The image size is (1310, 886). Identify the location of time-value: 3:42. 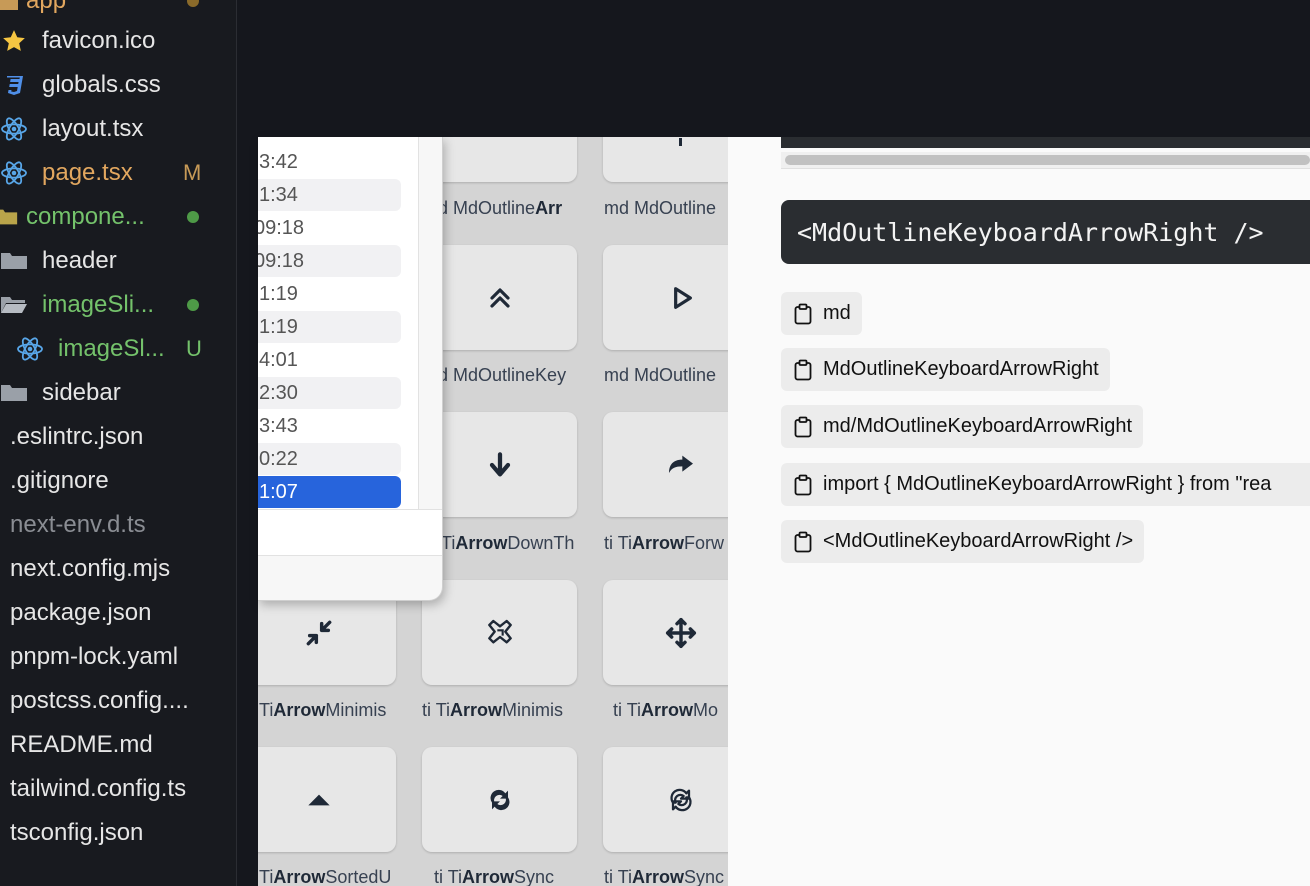
(278, 161).